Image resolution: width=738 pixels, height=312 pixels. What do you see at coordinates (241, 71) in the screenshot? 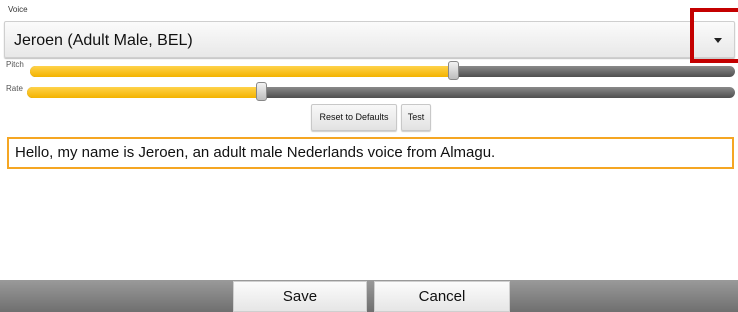
I see `pitch-slider-fill` at bounding box center [241, 71].